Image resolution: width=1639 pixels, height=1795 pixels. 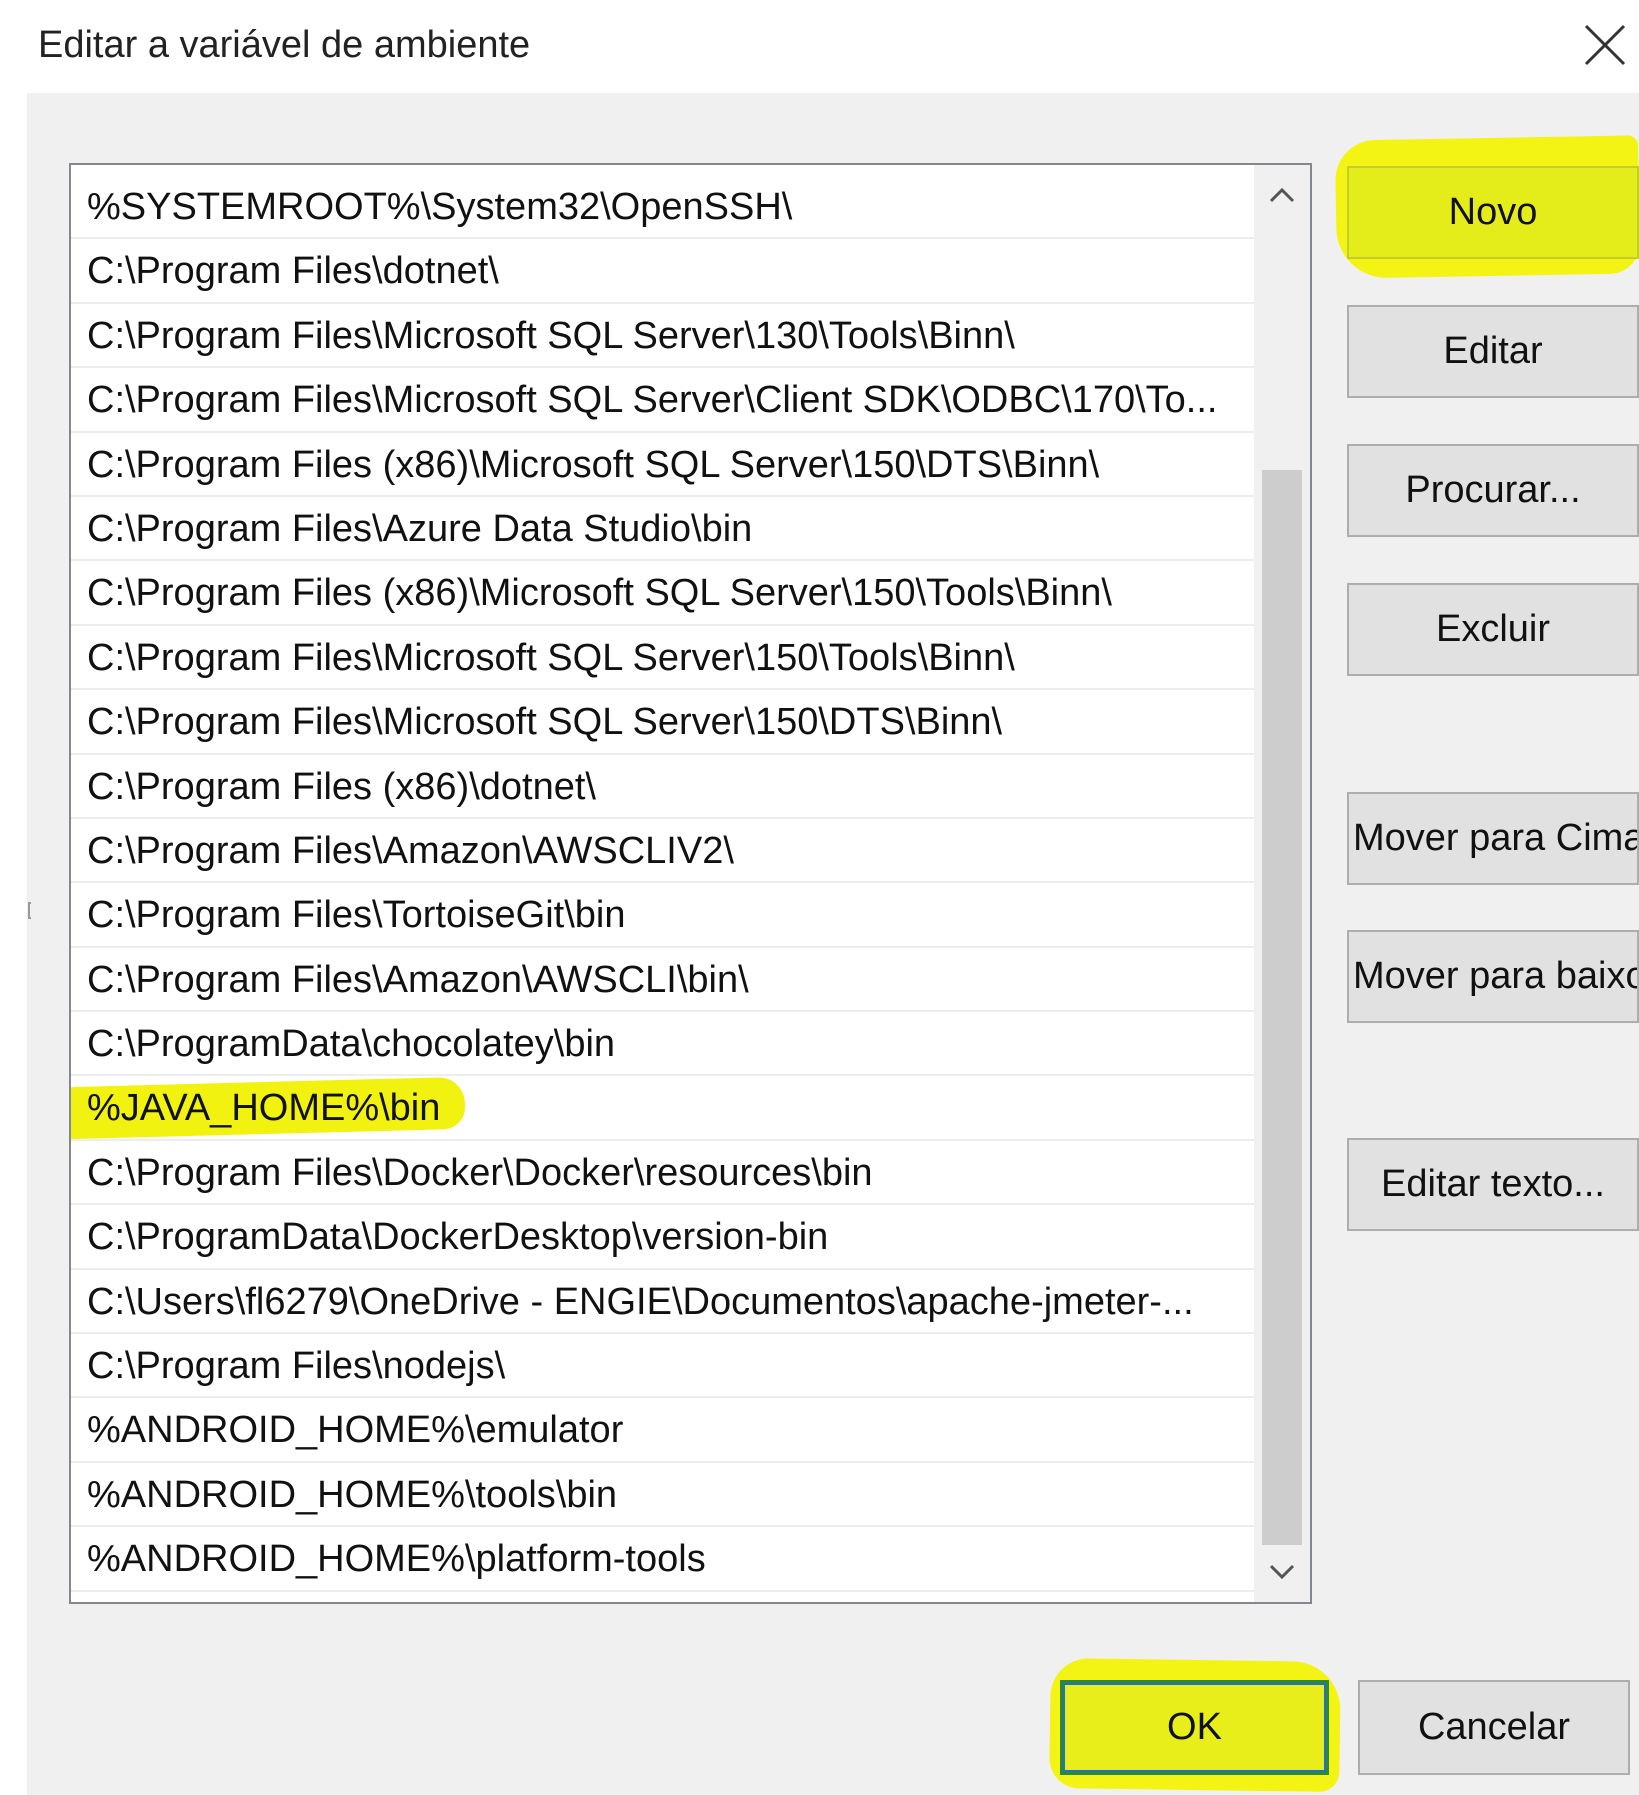 I want to click on scroll-down-button, so click(x=1282, y=1572).